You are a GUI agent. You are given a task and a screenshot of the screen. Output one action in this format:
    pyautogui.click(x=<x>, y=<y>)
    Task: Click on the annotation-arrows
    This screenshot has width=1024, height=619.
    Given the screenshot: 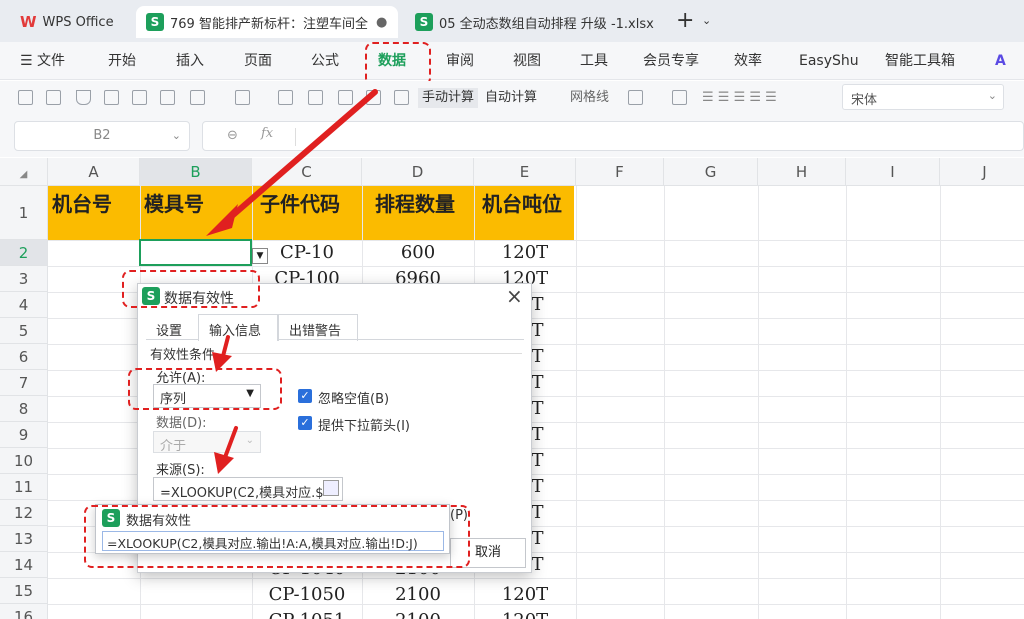 What is the action you would take?
    pyautogui.click(x=292, y=281)
    